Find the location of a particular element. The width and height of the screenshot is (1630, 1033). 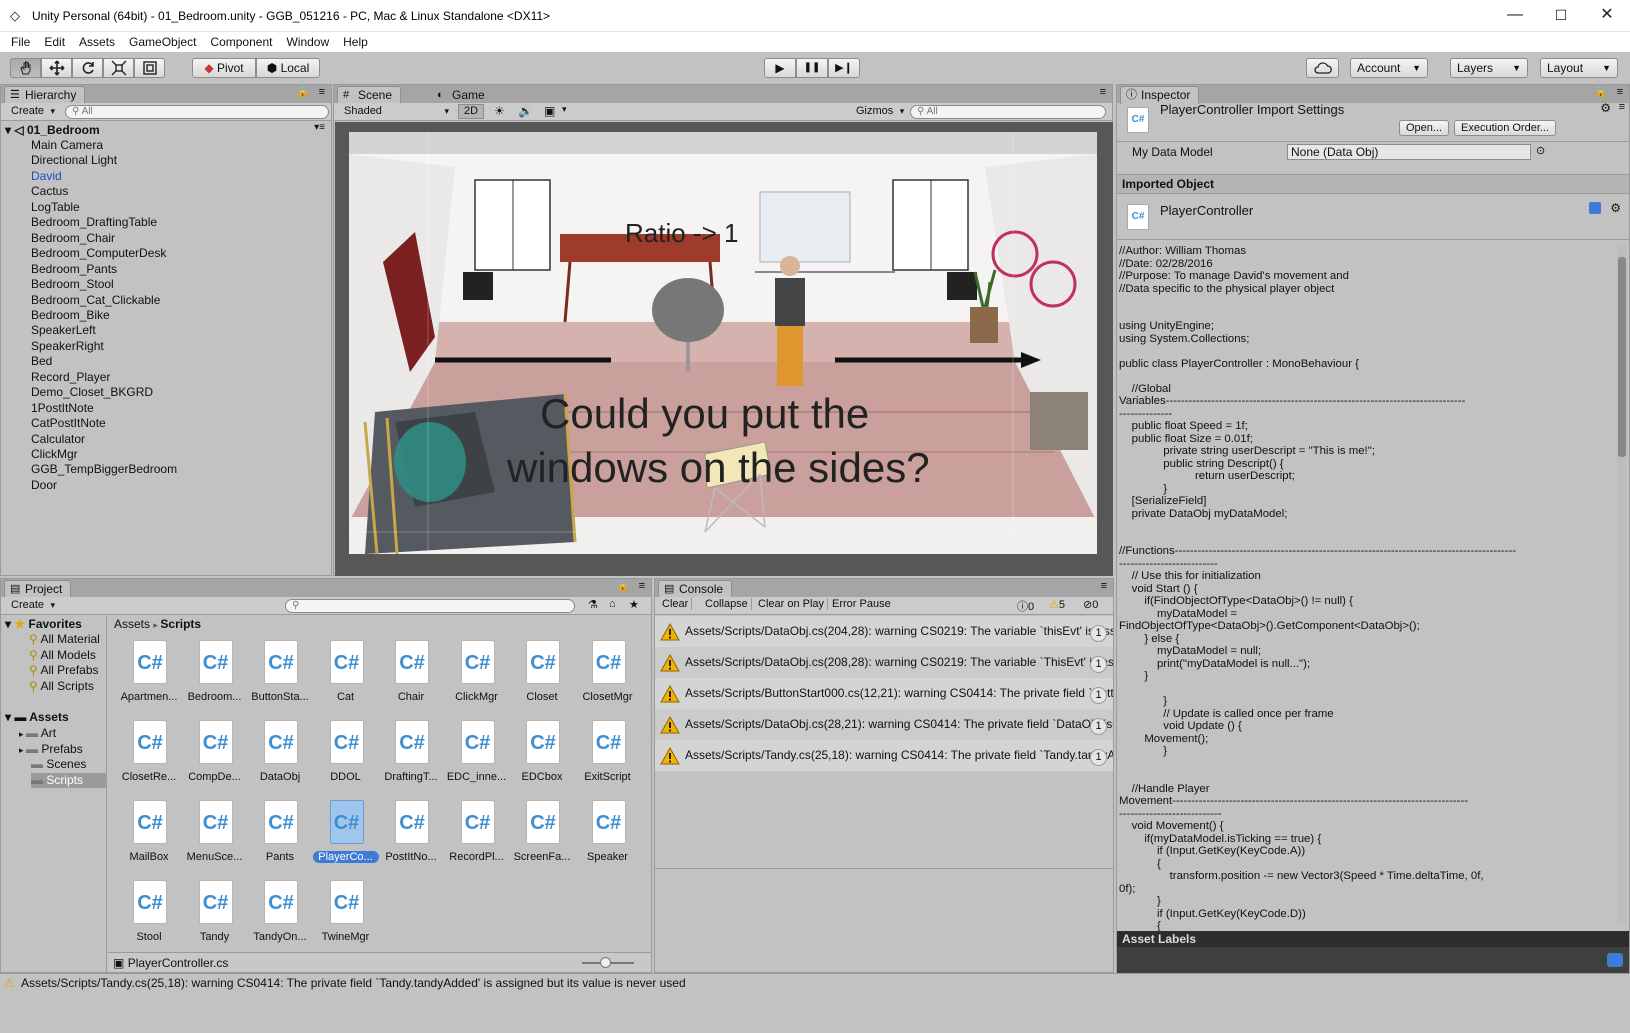

tab-console: ▤ Console is located at coordinates (695, 589).